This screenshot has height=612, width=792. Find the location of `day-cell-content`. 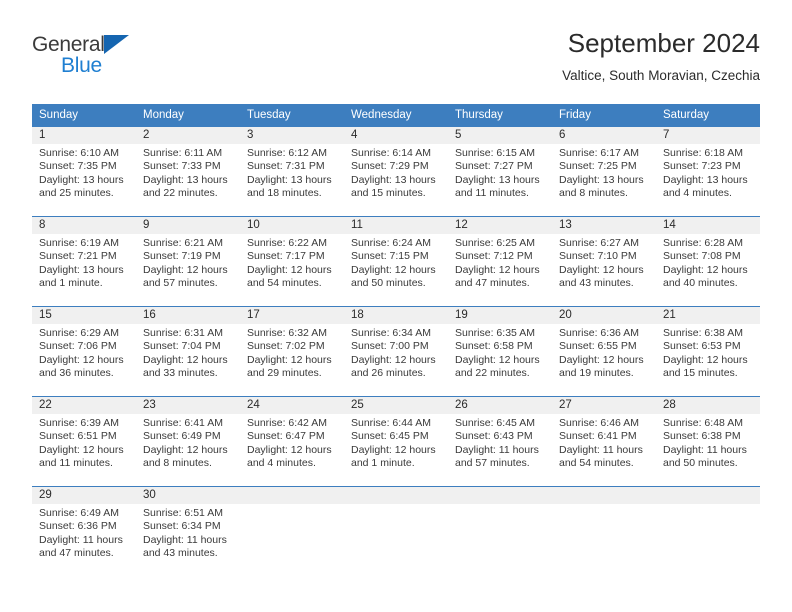

day-cell-content is located at coordinates (500, 531).